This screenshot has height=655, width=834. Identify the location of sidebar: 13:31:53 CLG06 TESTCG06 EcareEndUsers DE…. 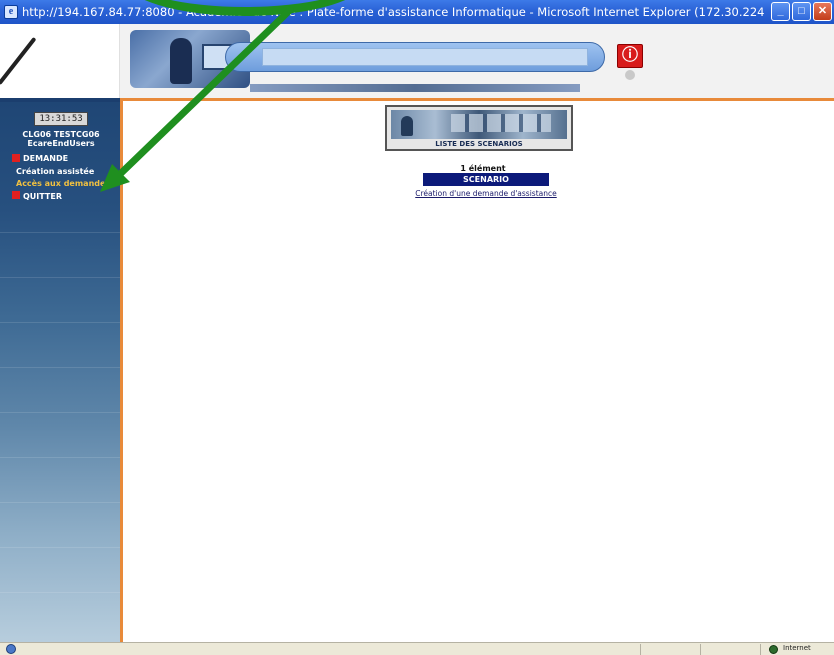
(61, 372).